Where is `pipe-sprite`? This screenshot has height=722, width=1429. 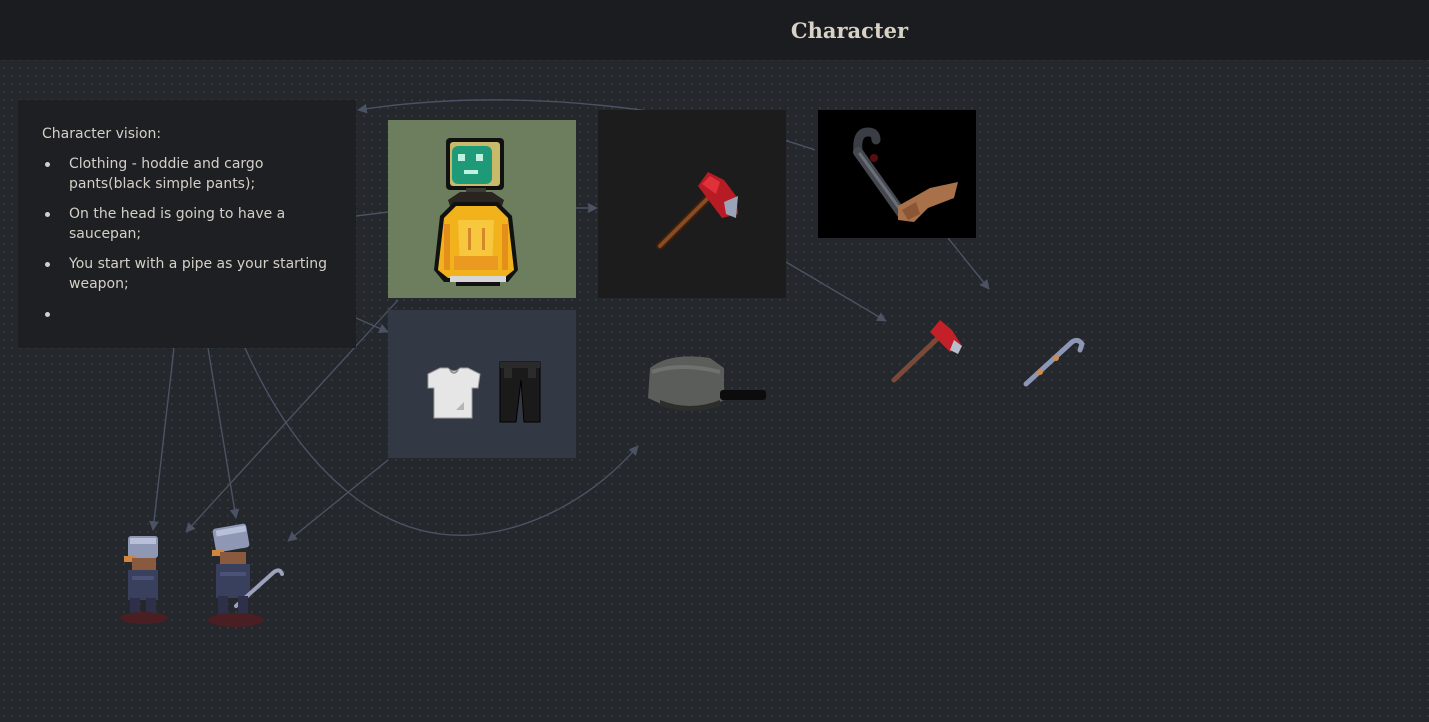 pipe-sprite is located at coordinates (1053, 359).